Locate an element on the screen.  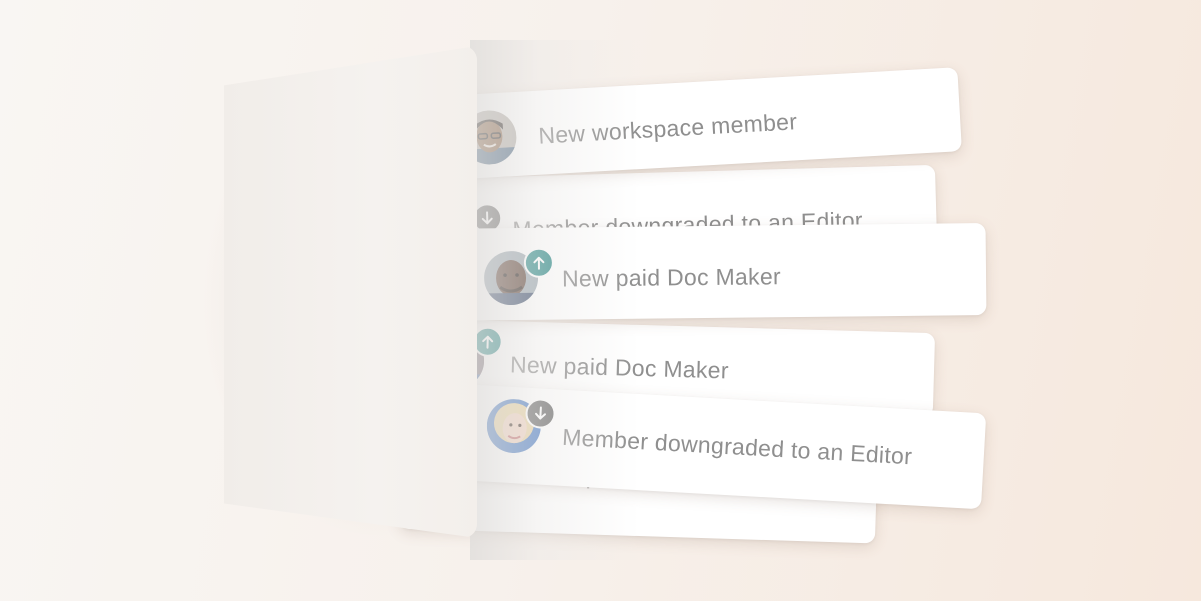
notification-label: Member downgraded to an Editor is located at coordinates (737, 446).